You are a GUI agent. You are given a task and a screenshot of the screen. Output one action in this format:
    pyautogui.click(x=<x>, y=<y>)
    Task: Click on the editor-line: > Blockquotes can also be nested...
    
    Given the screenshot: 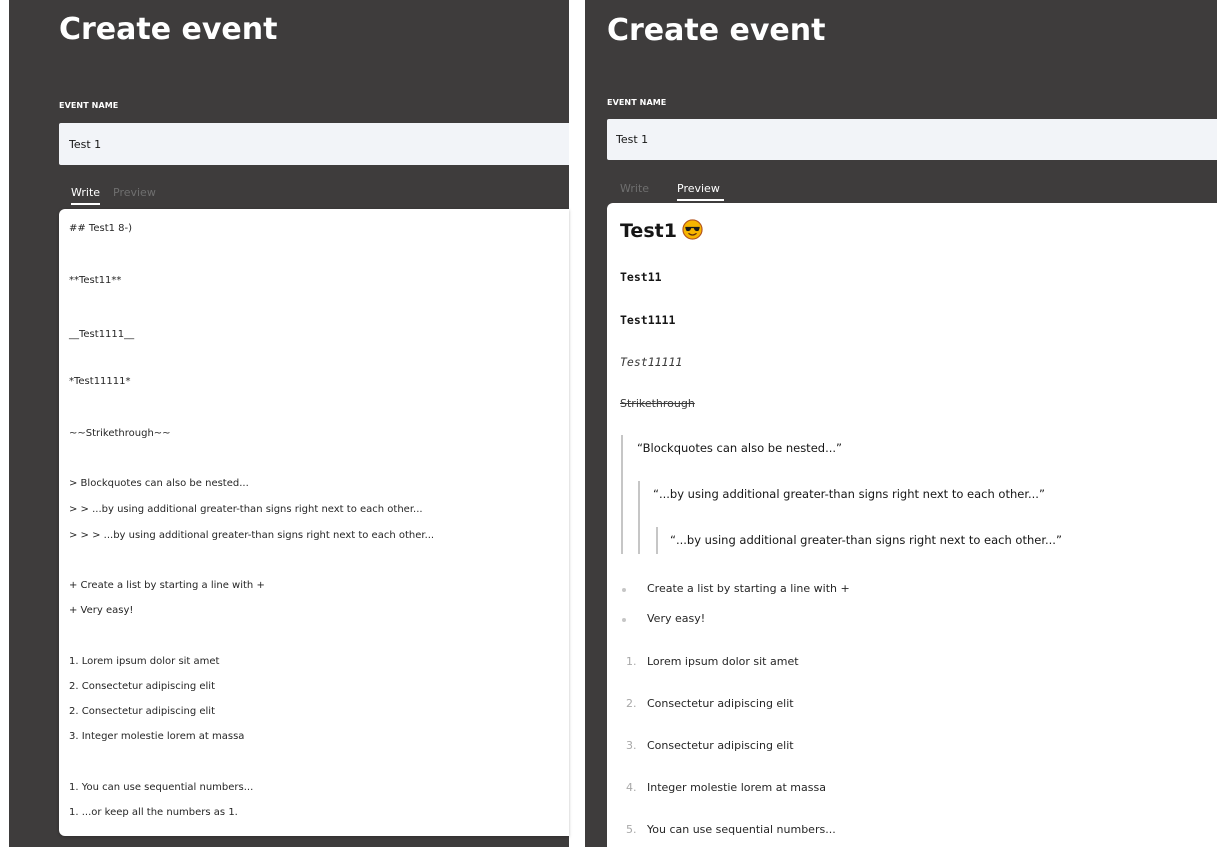 What is the action you would take?
    pyautogui.click(x=159, y=483)
    